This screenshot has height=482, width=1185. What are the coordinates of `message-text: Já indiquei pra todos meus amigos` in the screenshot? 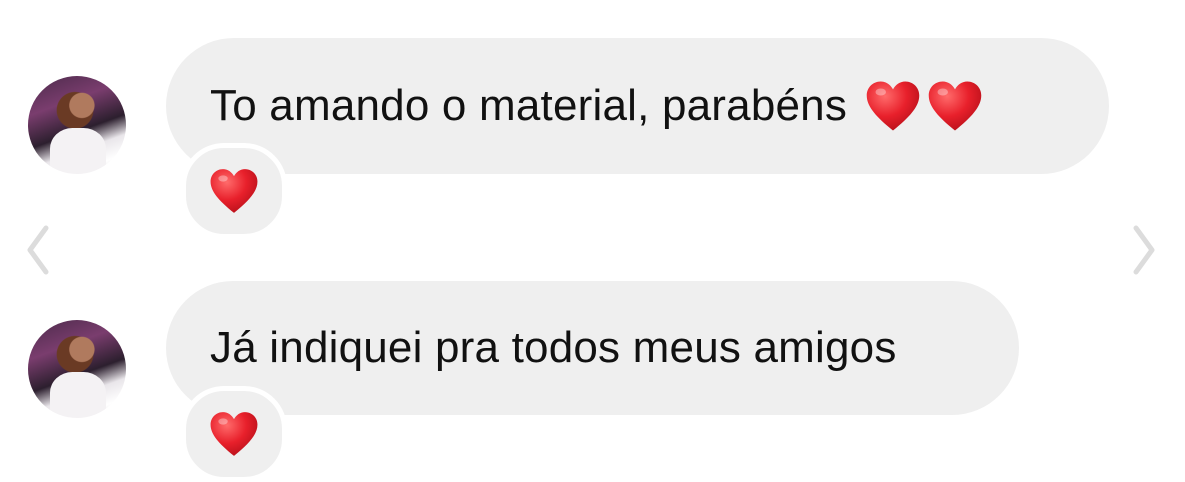 It's located at (553, 347).